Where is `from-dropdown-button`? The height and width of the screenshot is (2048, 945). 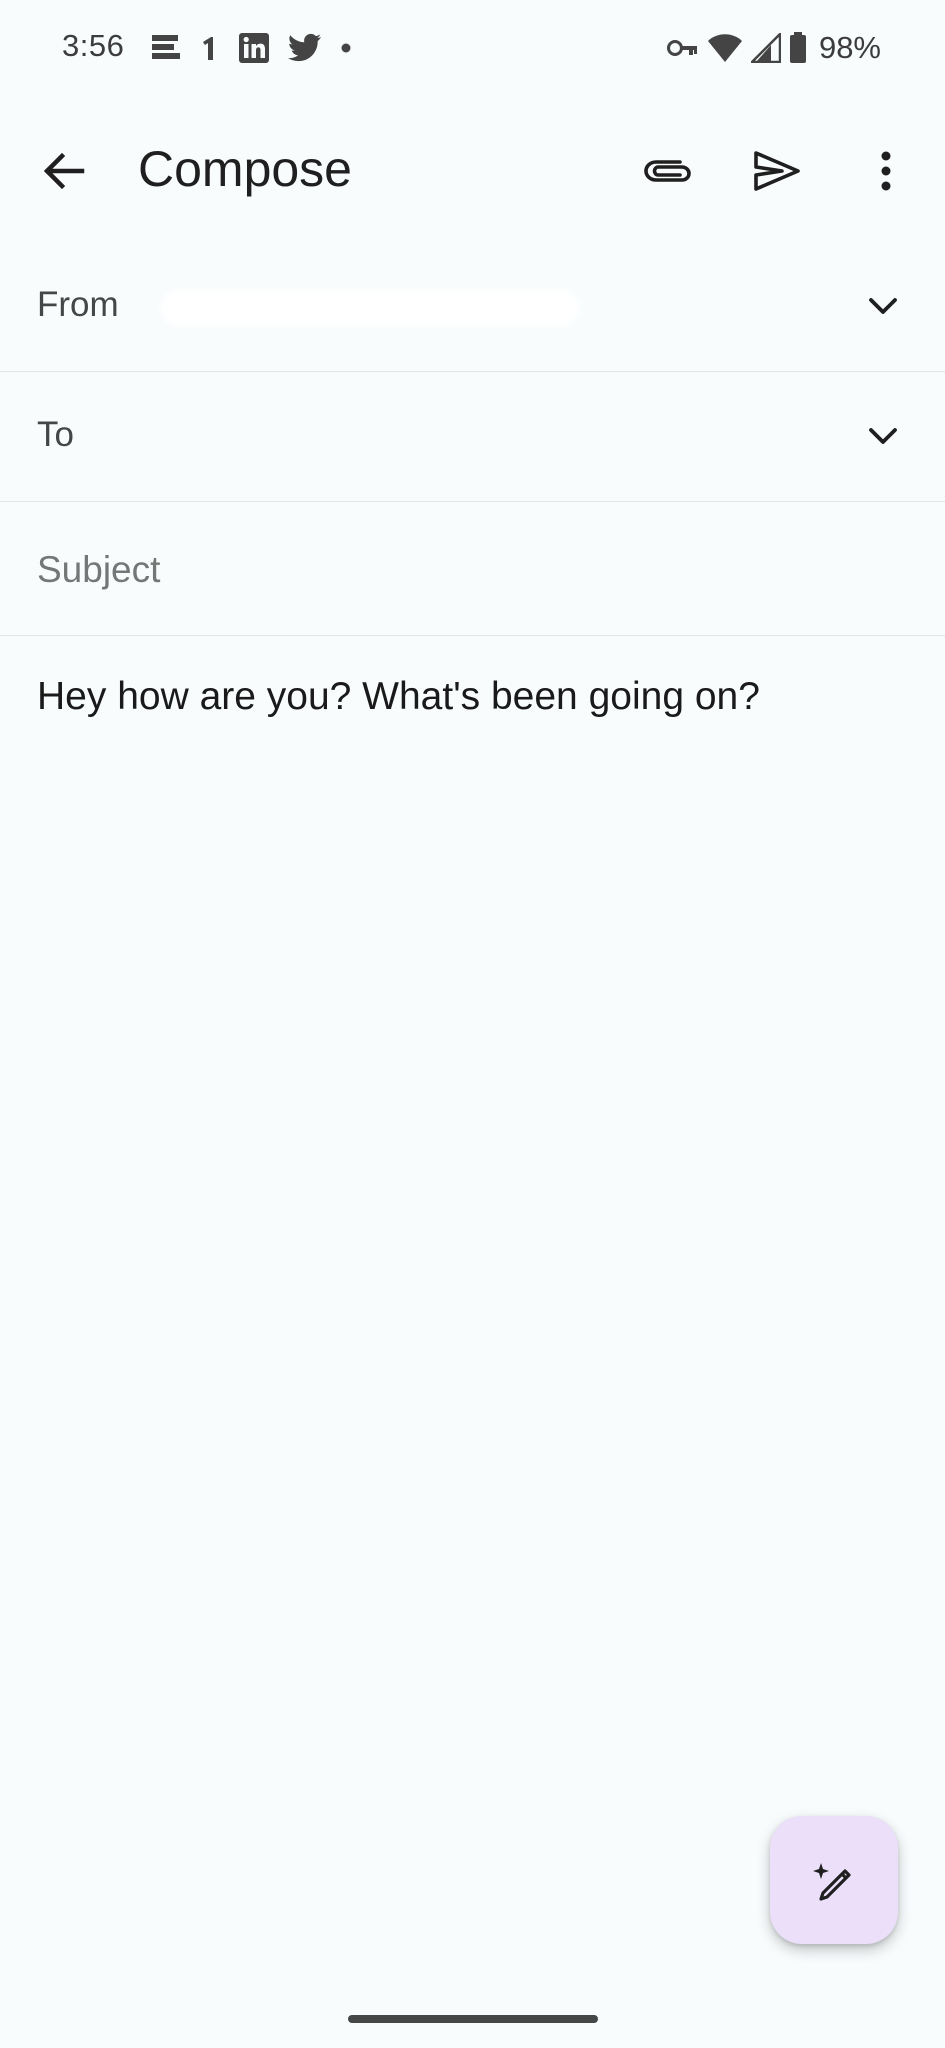
from-dropdown-button is located at coordinates (883, 306).